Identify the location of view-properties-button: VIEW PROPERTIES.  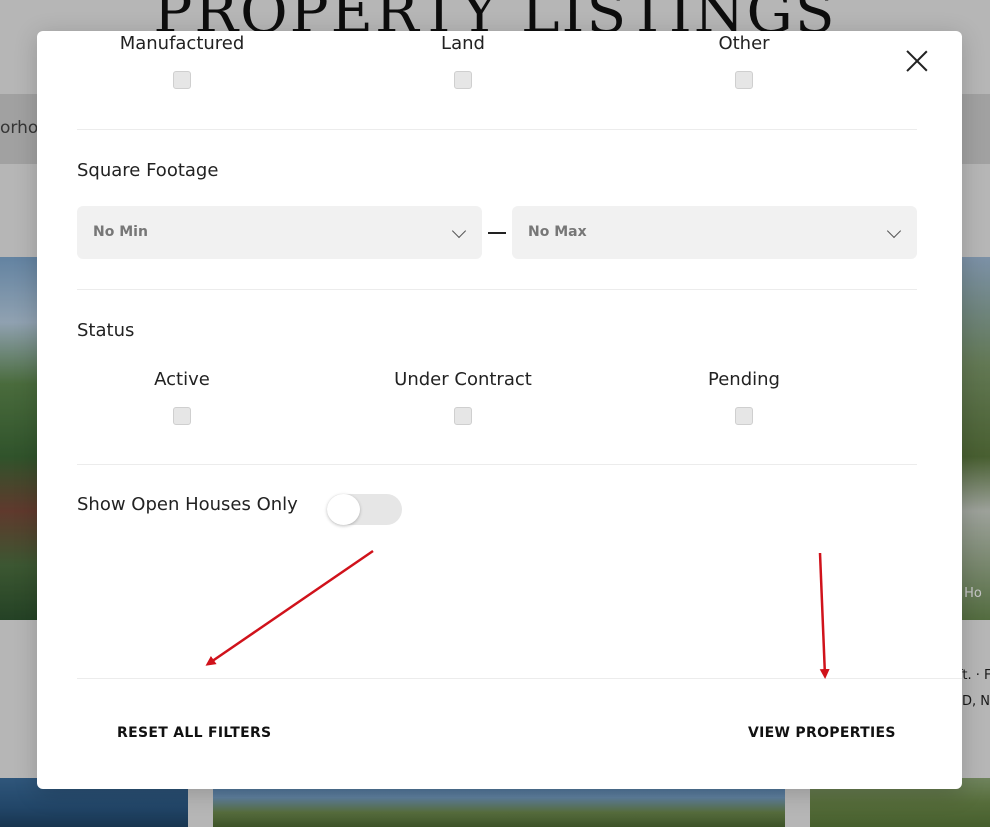
(822, 733).